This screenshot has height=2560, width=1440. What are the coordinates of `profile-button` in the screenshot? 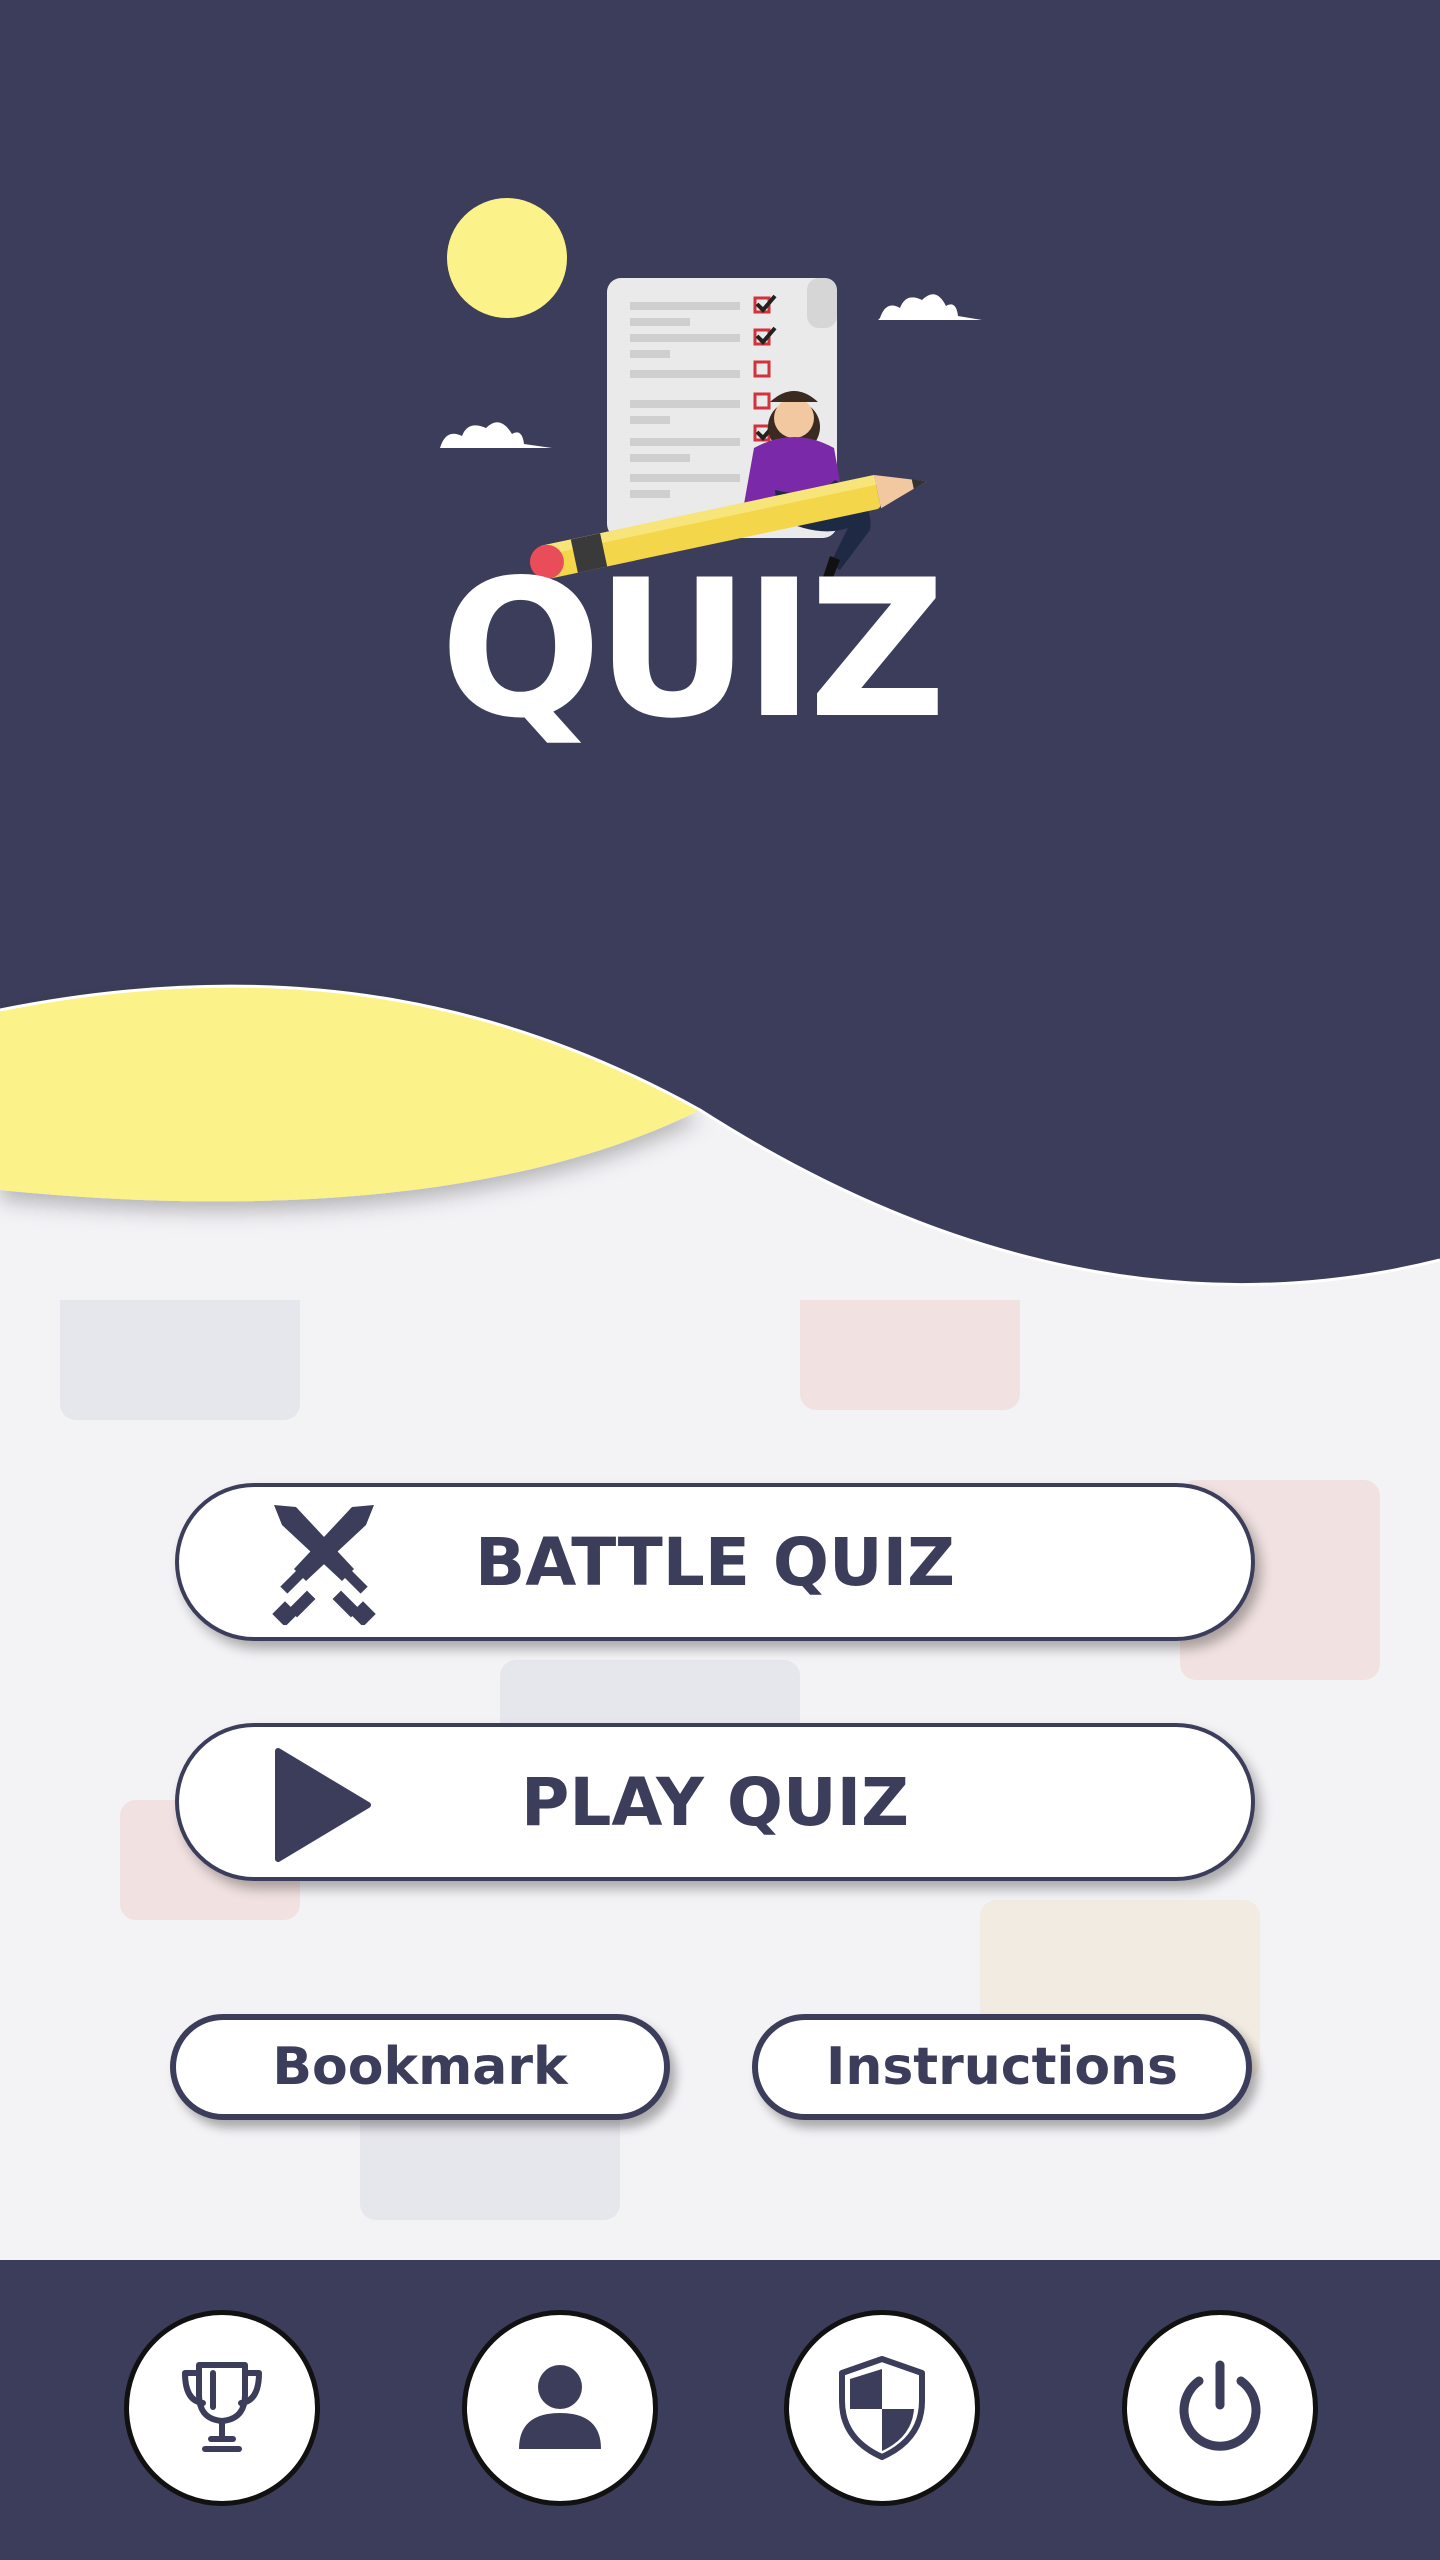 It's located at (560, 2408).